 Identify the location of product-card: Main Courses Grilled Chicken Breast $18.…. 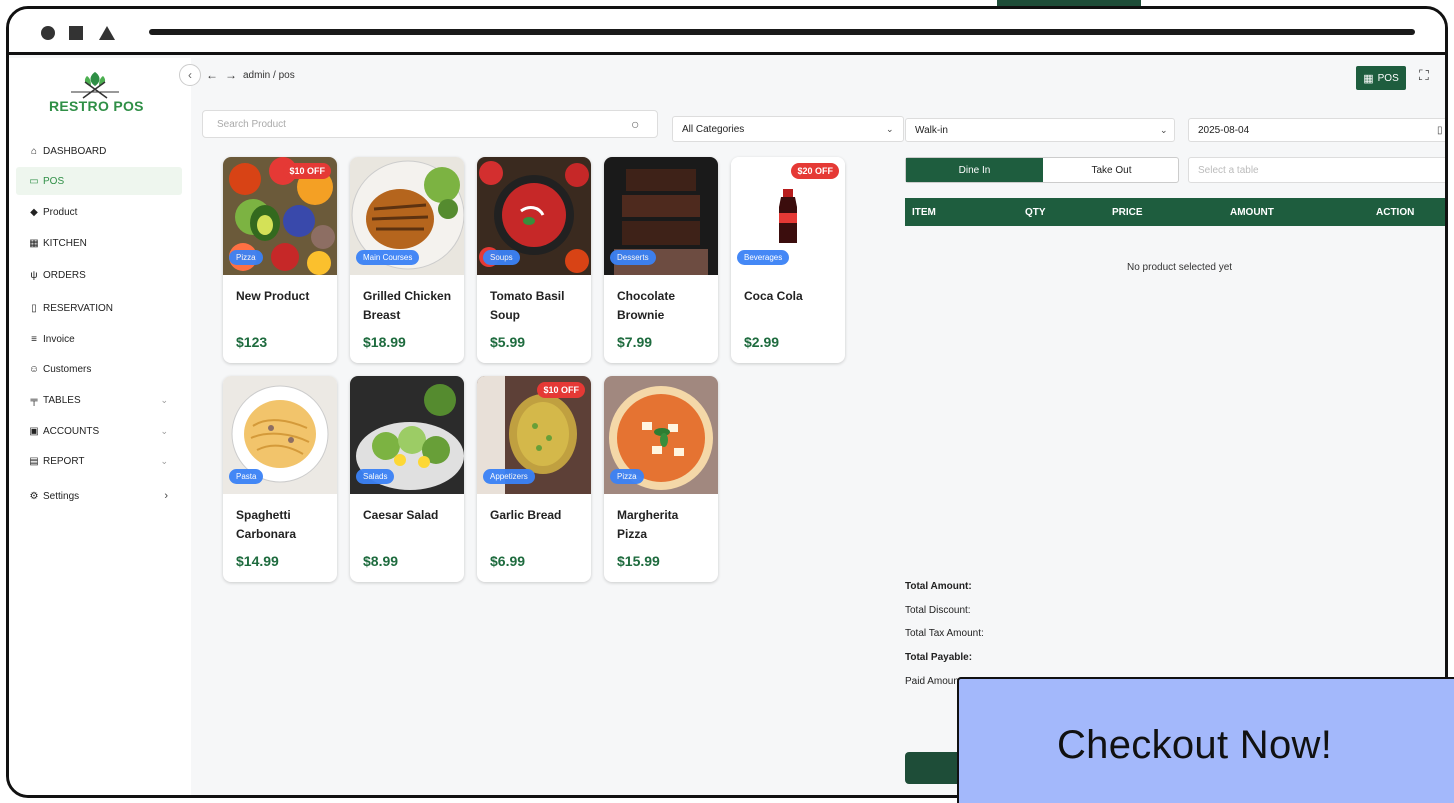
(407, 260).